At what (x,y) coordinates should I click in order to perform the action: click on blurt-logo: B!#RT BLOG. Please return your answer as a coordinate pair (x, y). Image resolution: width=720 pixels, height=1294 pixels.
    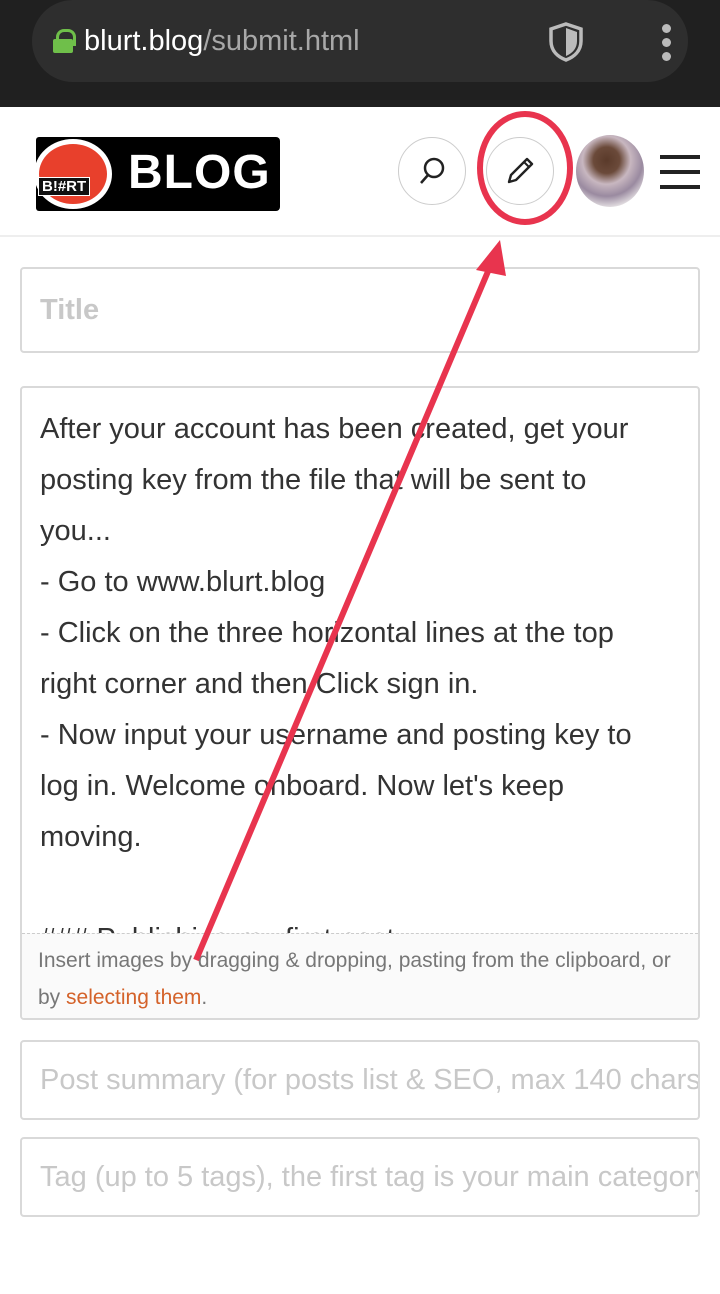
    Looking at the image, I should click on (157, 174).